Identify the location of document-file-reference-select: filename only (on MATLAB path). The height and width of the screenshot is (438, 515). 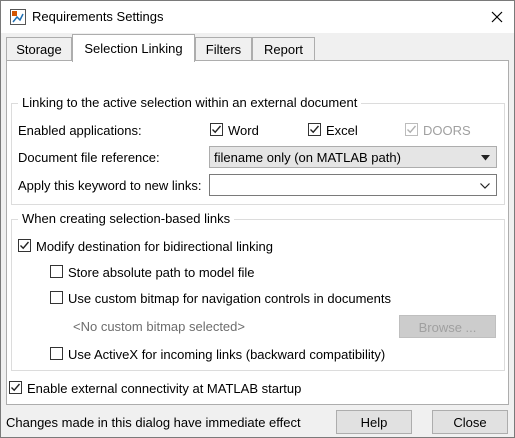
(353, 157).